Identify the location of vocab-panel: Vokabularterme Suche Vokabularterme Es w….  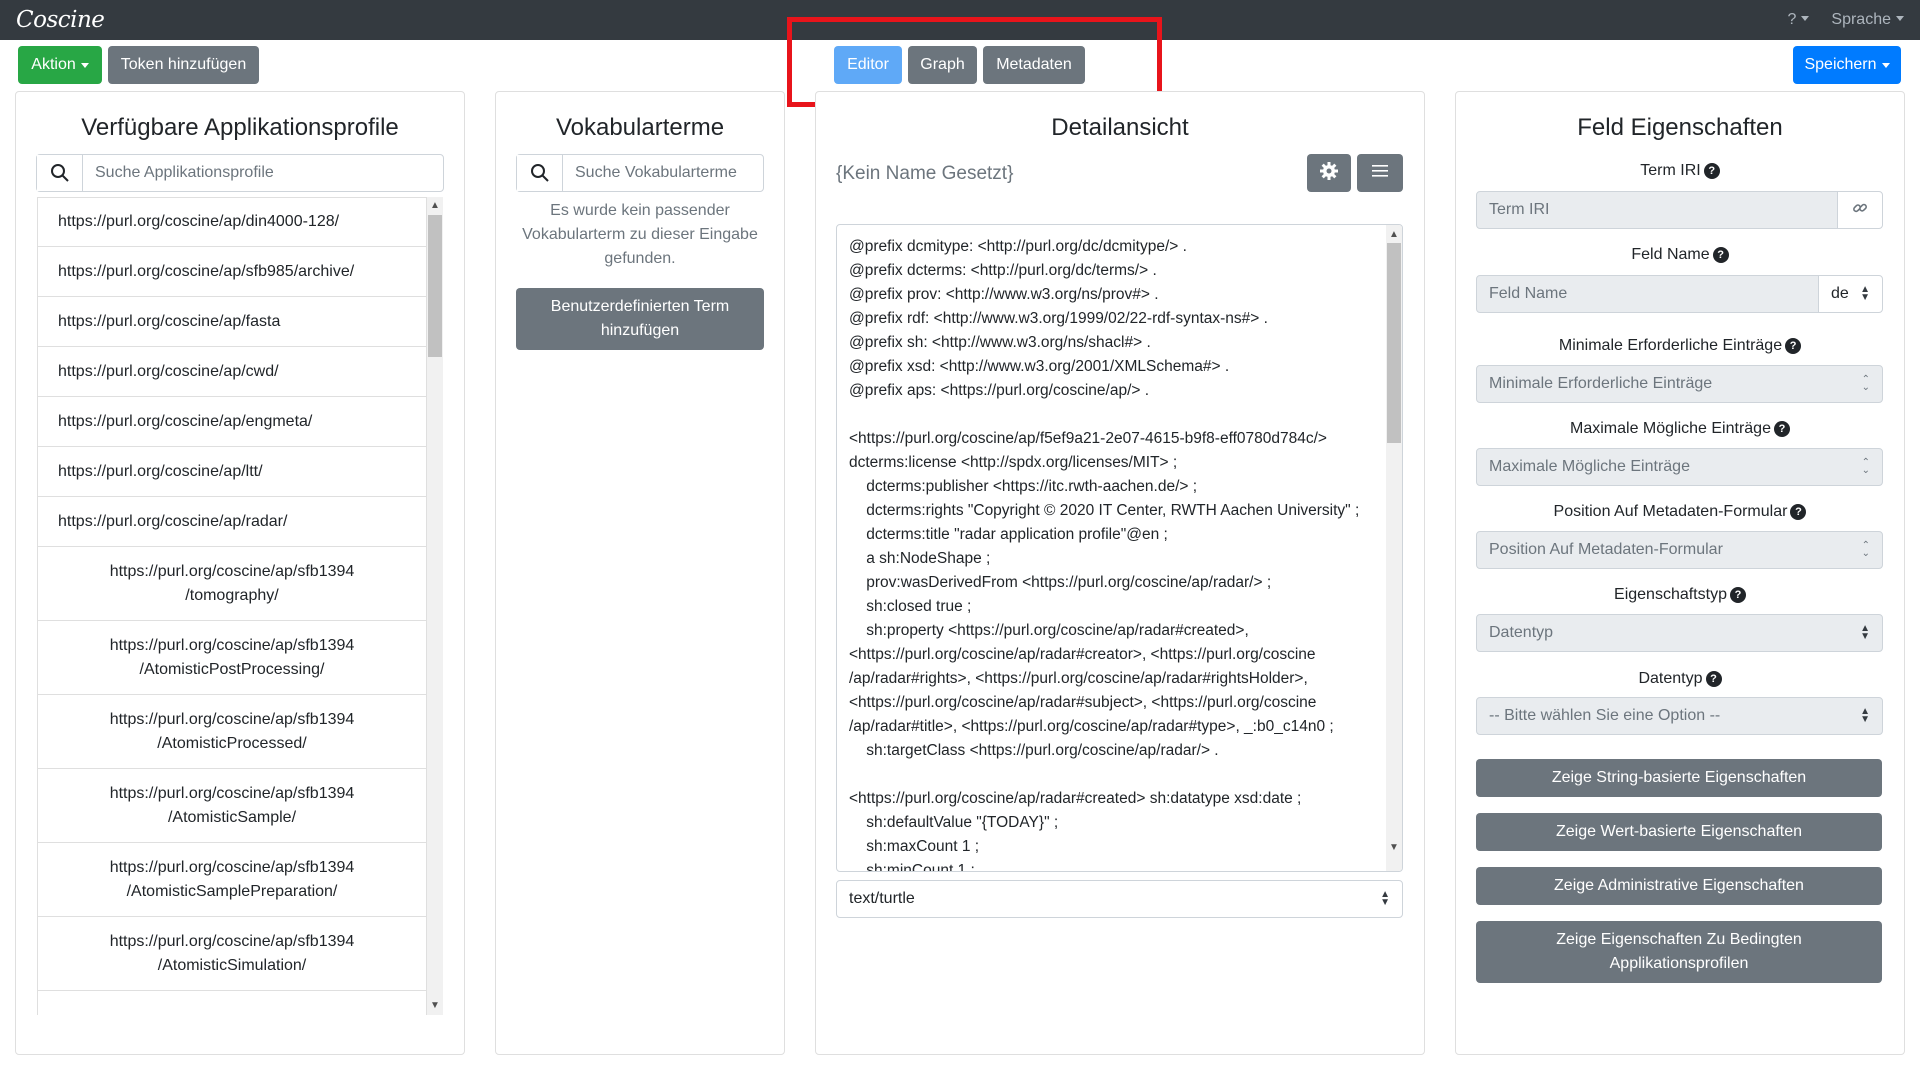
(640, 573).